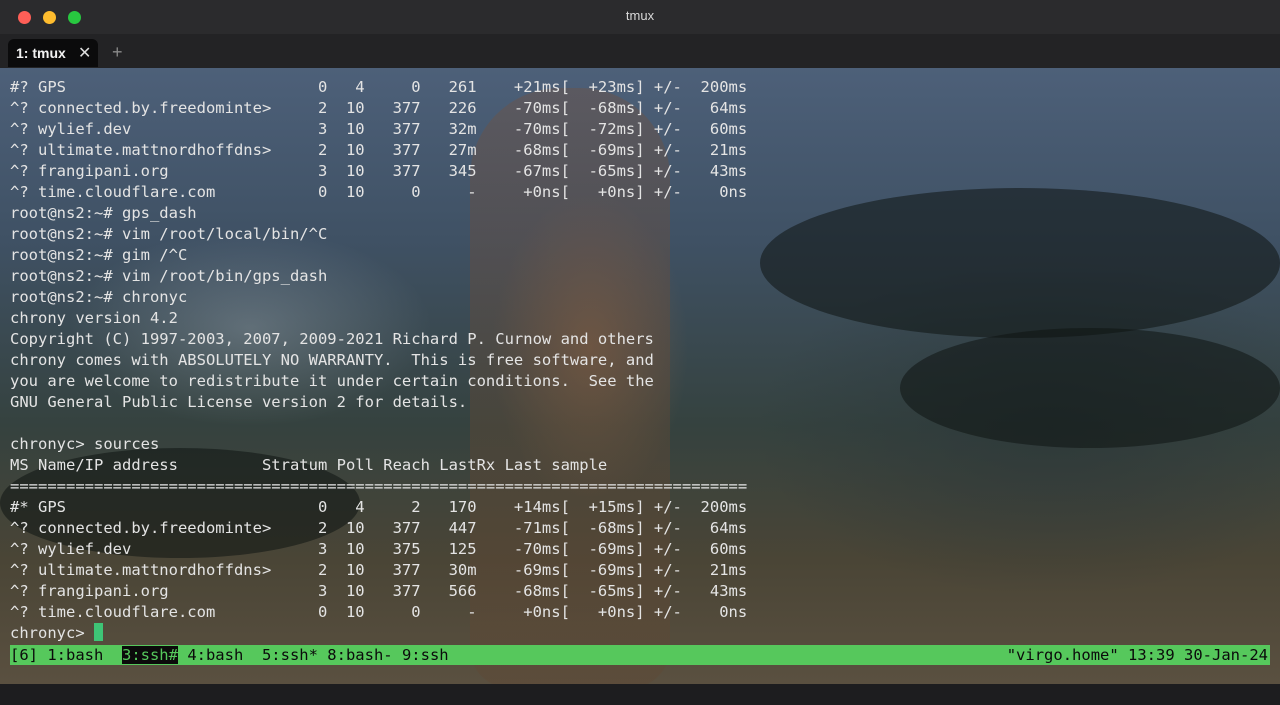  What do you see at coordinates (98, 632) in the screenshot?
I see `text-cursor` at bounding box center [98, 632].